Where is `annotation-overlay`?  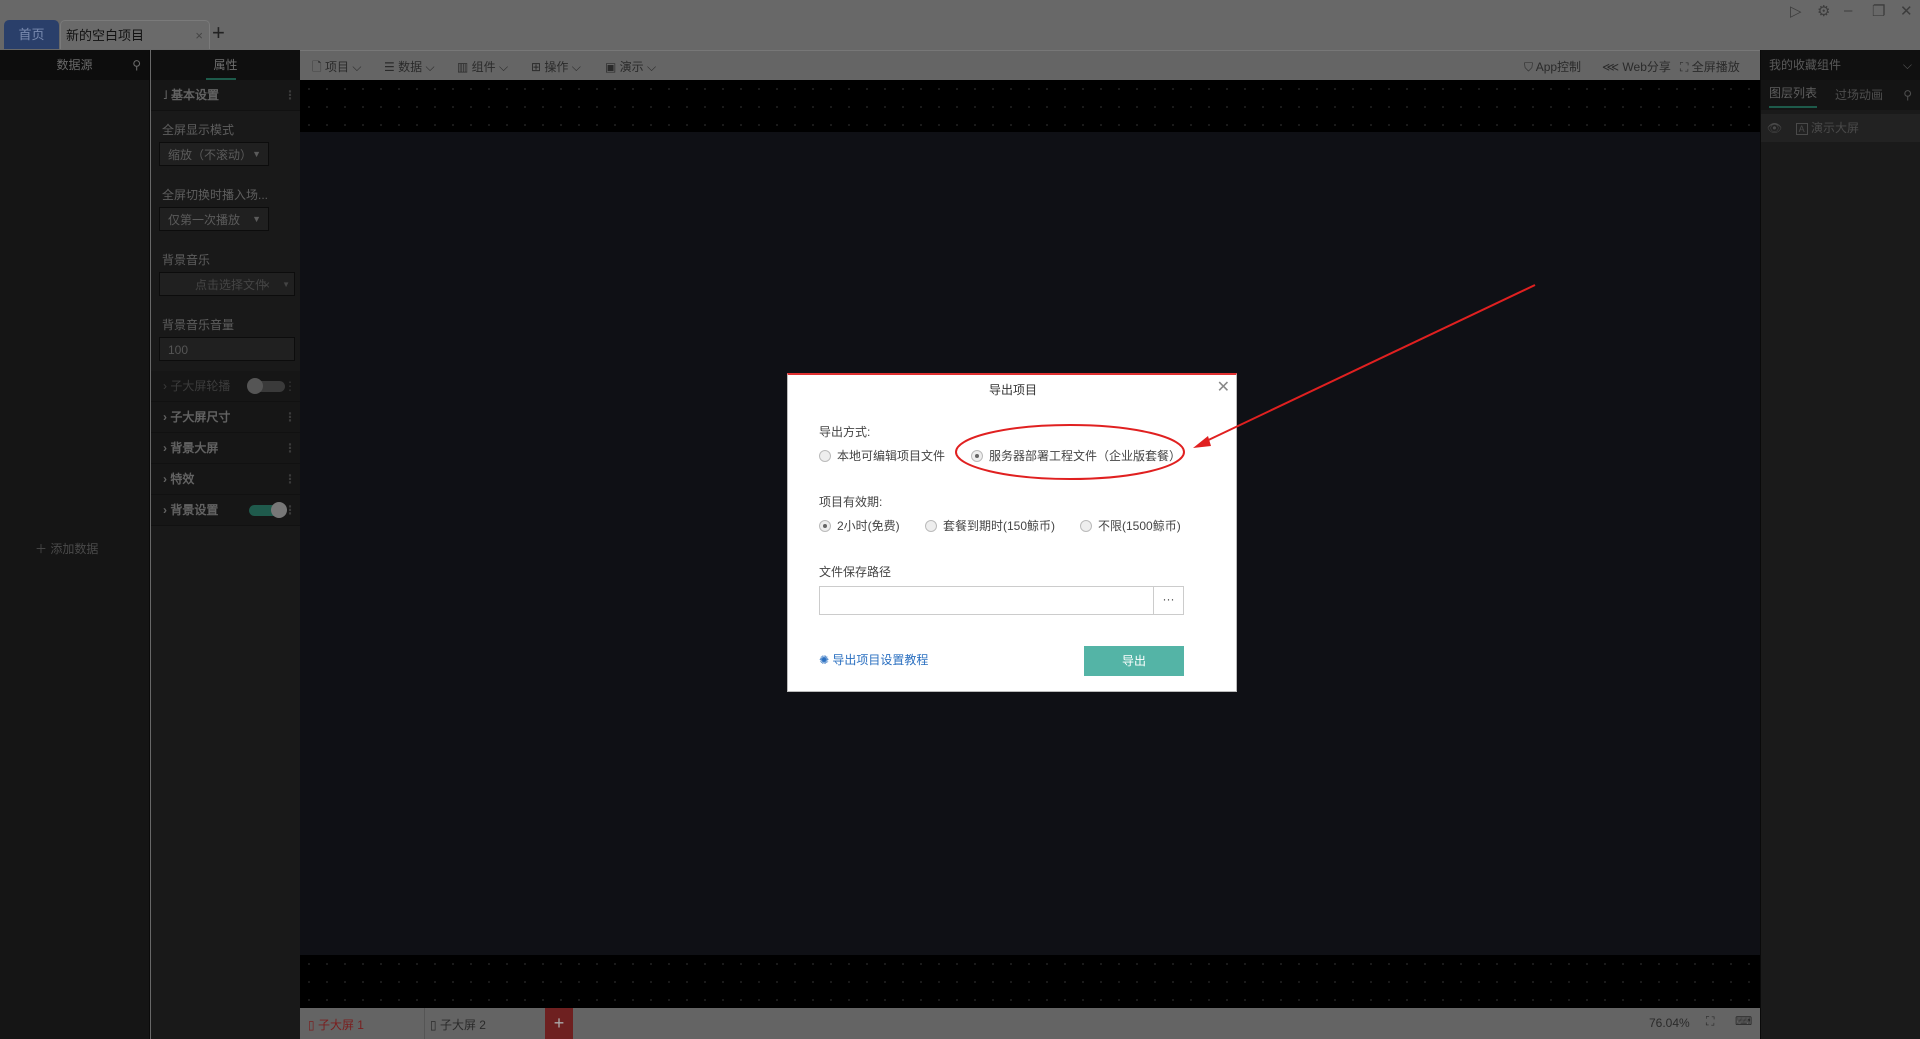 annotation-overlay is located at coordinates (1245, 382).